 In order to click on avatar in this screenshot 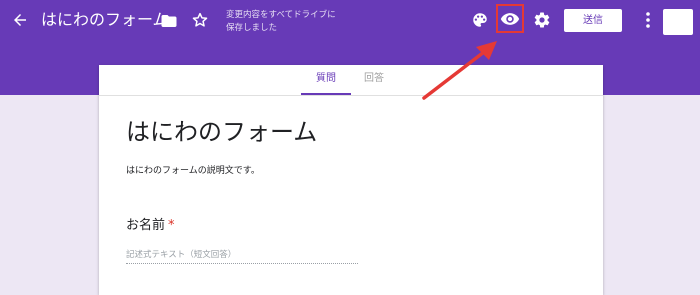, I will do `click(678, 22)`.